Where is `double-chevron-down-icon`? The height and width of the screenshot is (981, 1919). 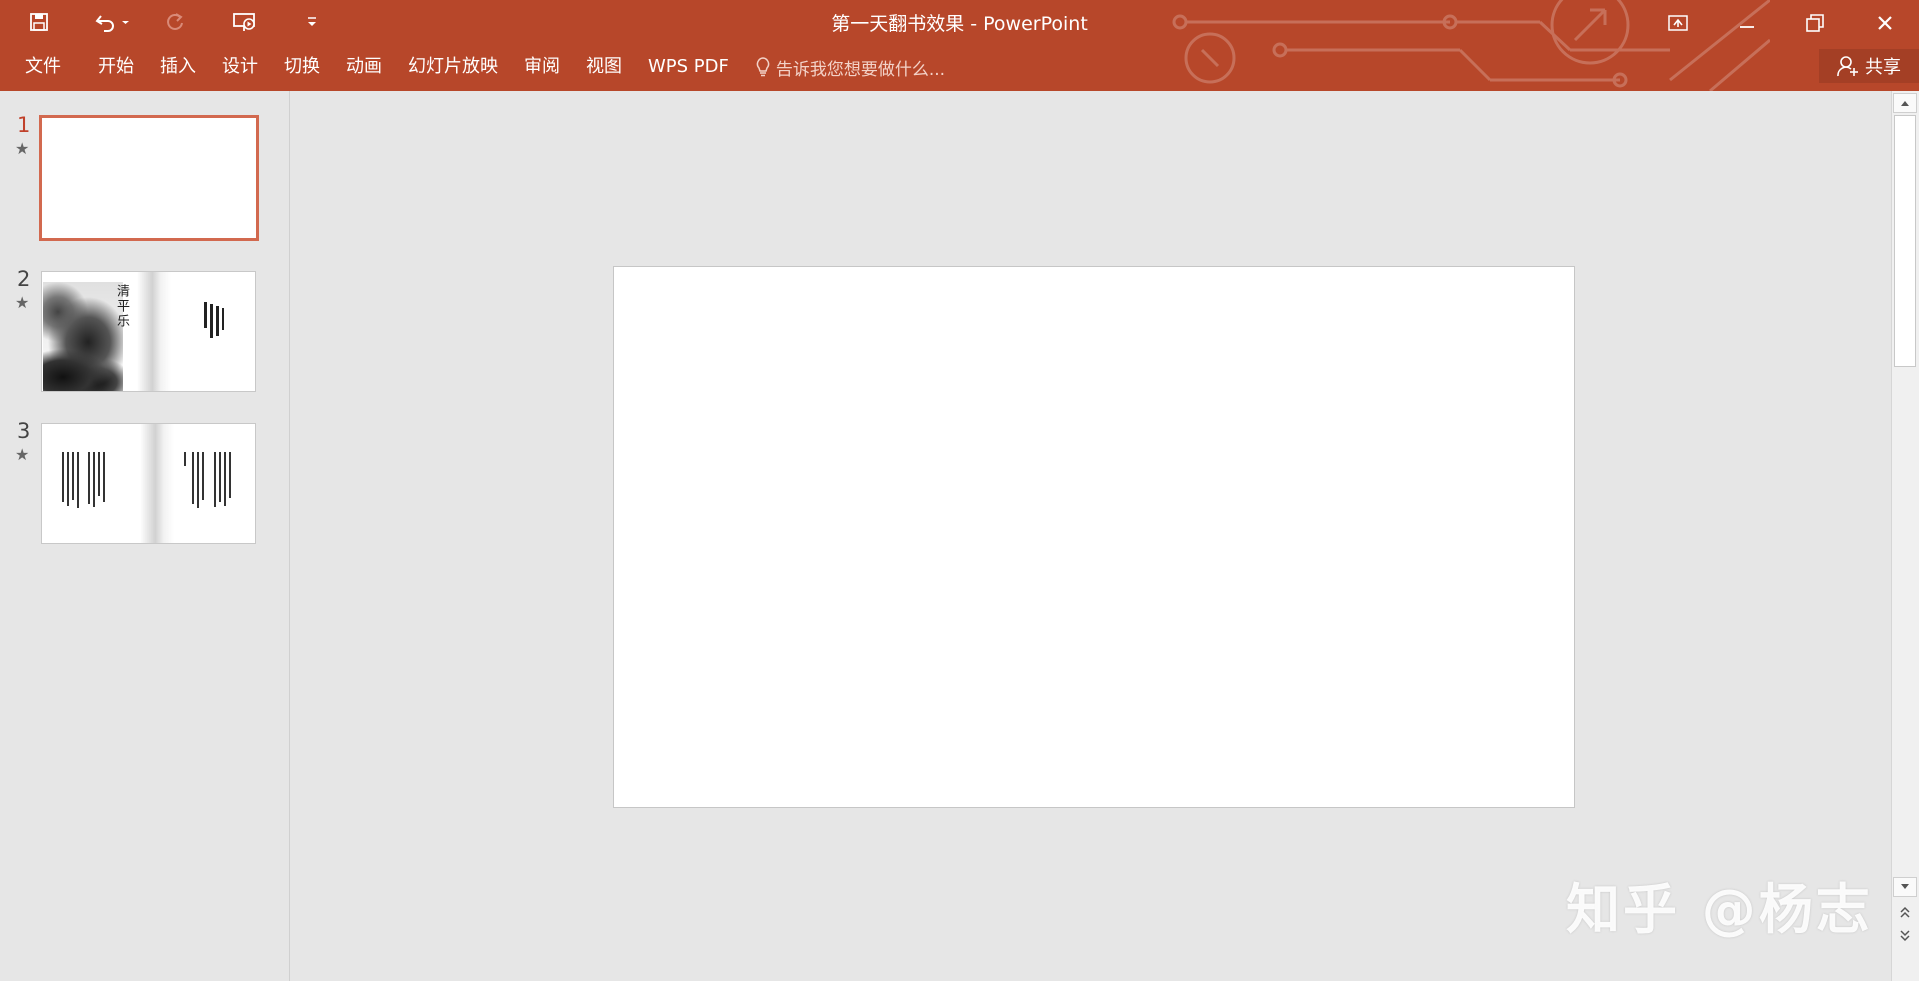
double-chevron-down-icon is located at coordinates (1905, 936).